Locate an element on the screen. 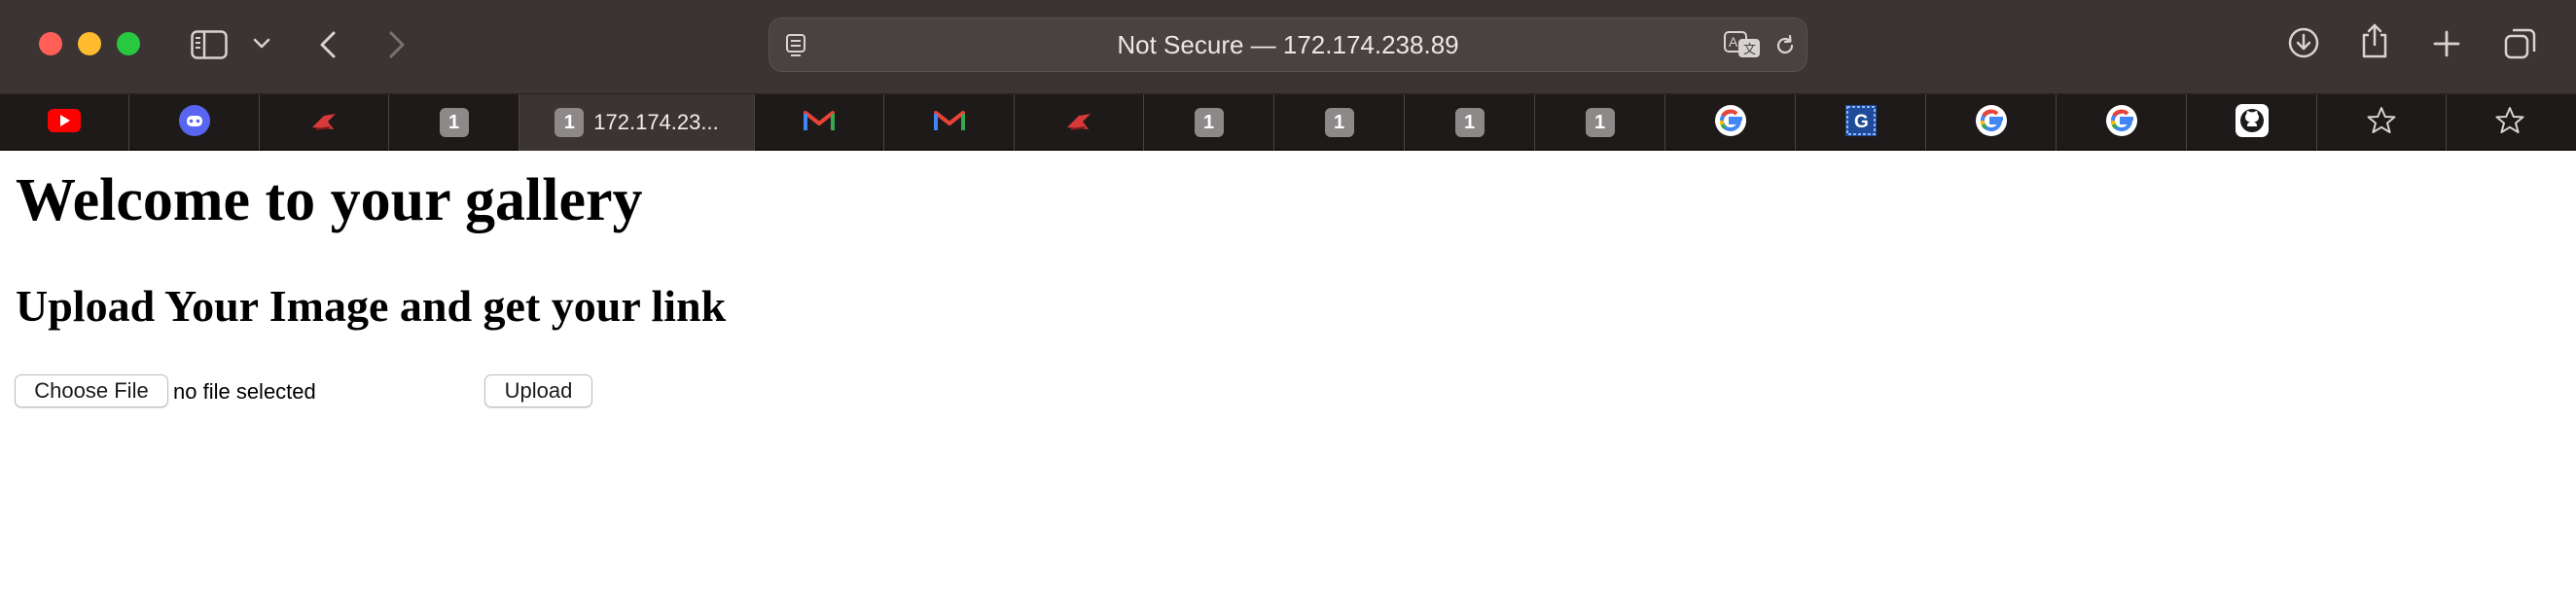  address-bar: Not Secure — 172.174.238.89 A 文 is located at coordinates (1288, 45).